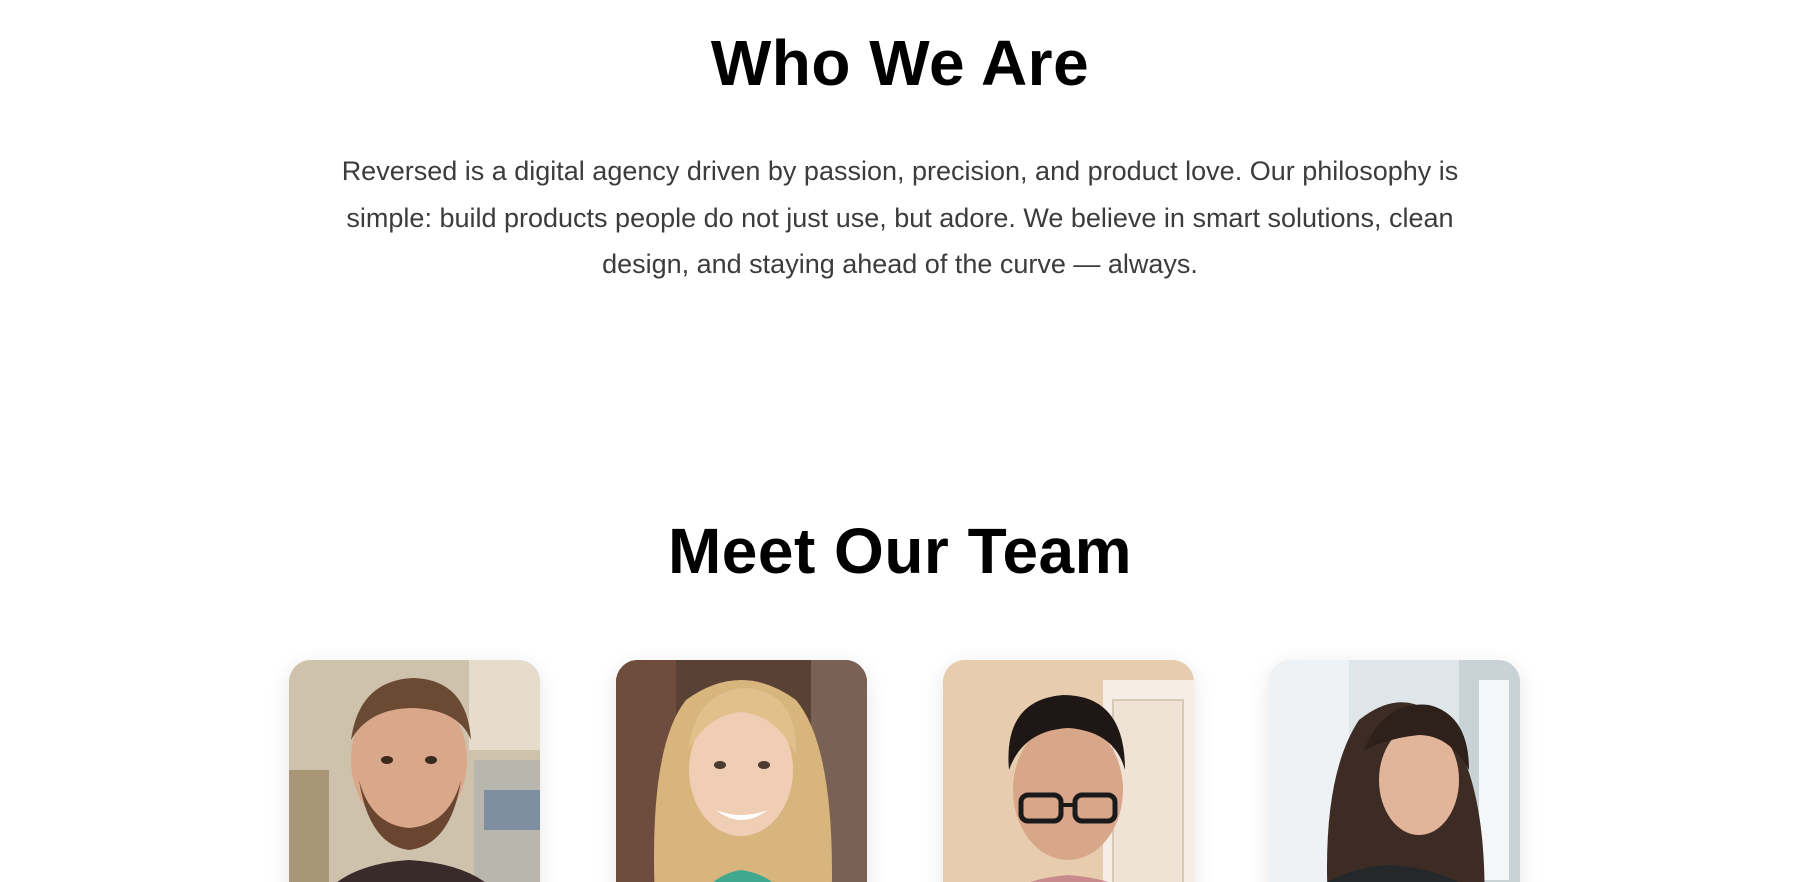 The height and width of the screenshot is (882, 1800). I want to click on about-title: Who We Are, so click(900, 63).